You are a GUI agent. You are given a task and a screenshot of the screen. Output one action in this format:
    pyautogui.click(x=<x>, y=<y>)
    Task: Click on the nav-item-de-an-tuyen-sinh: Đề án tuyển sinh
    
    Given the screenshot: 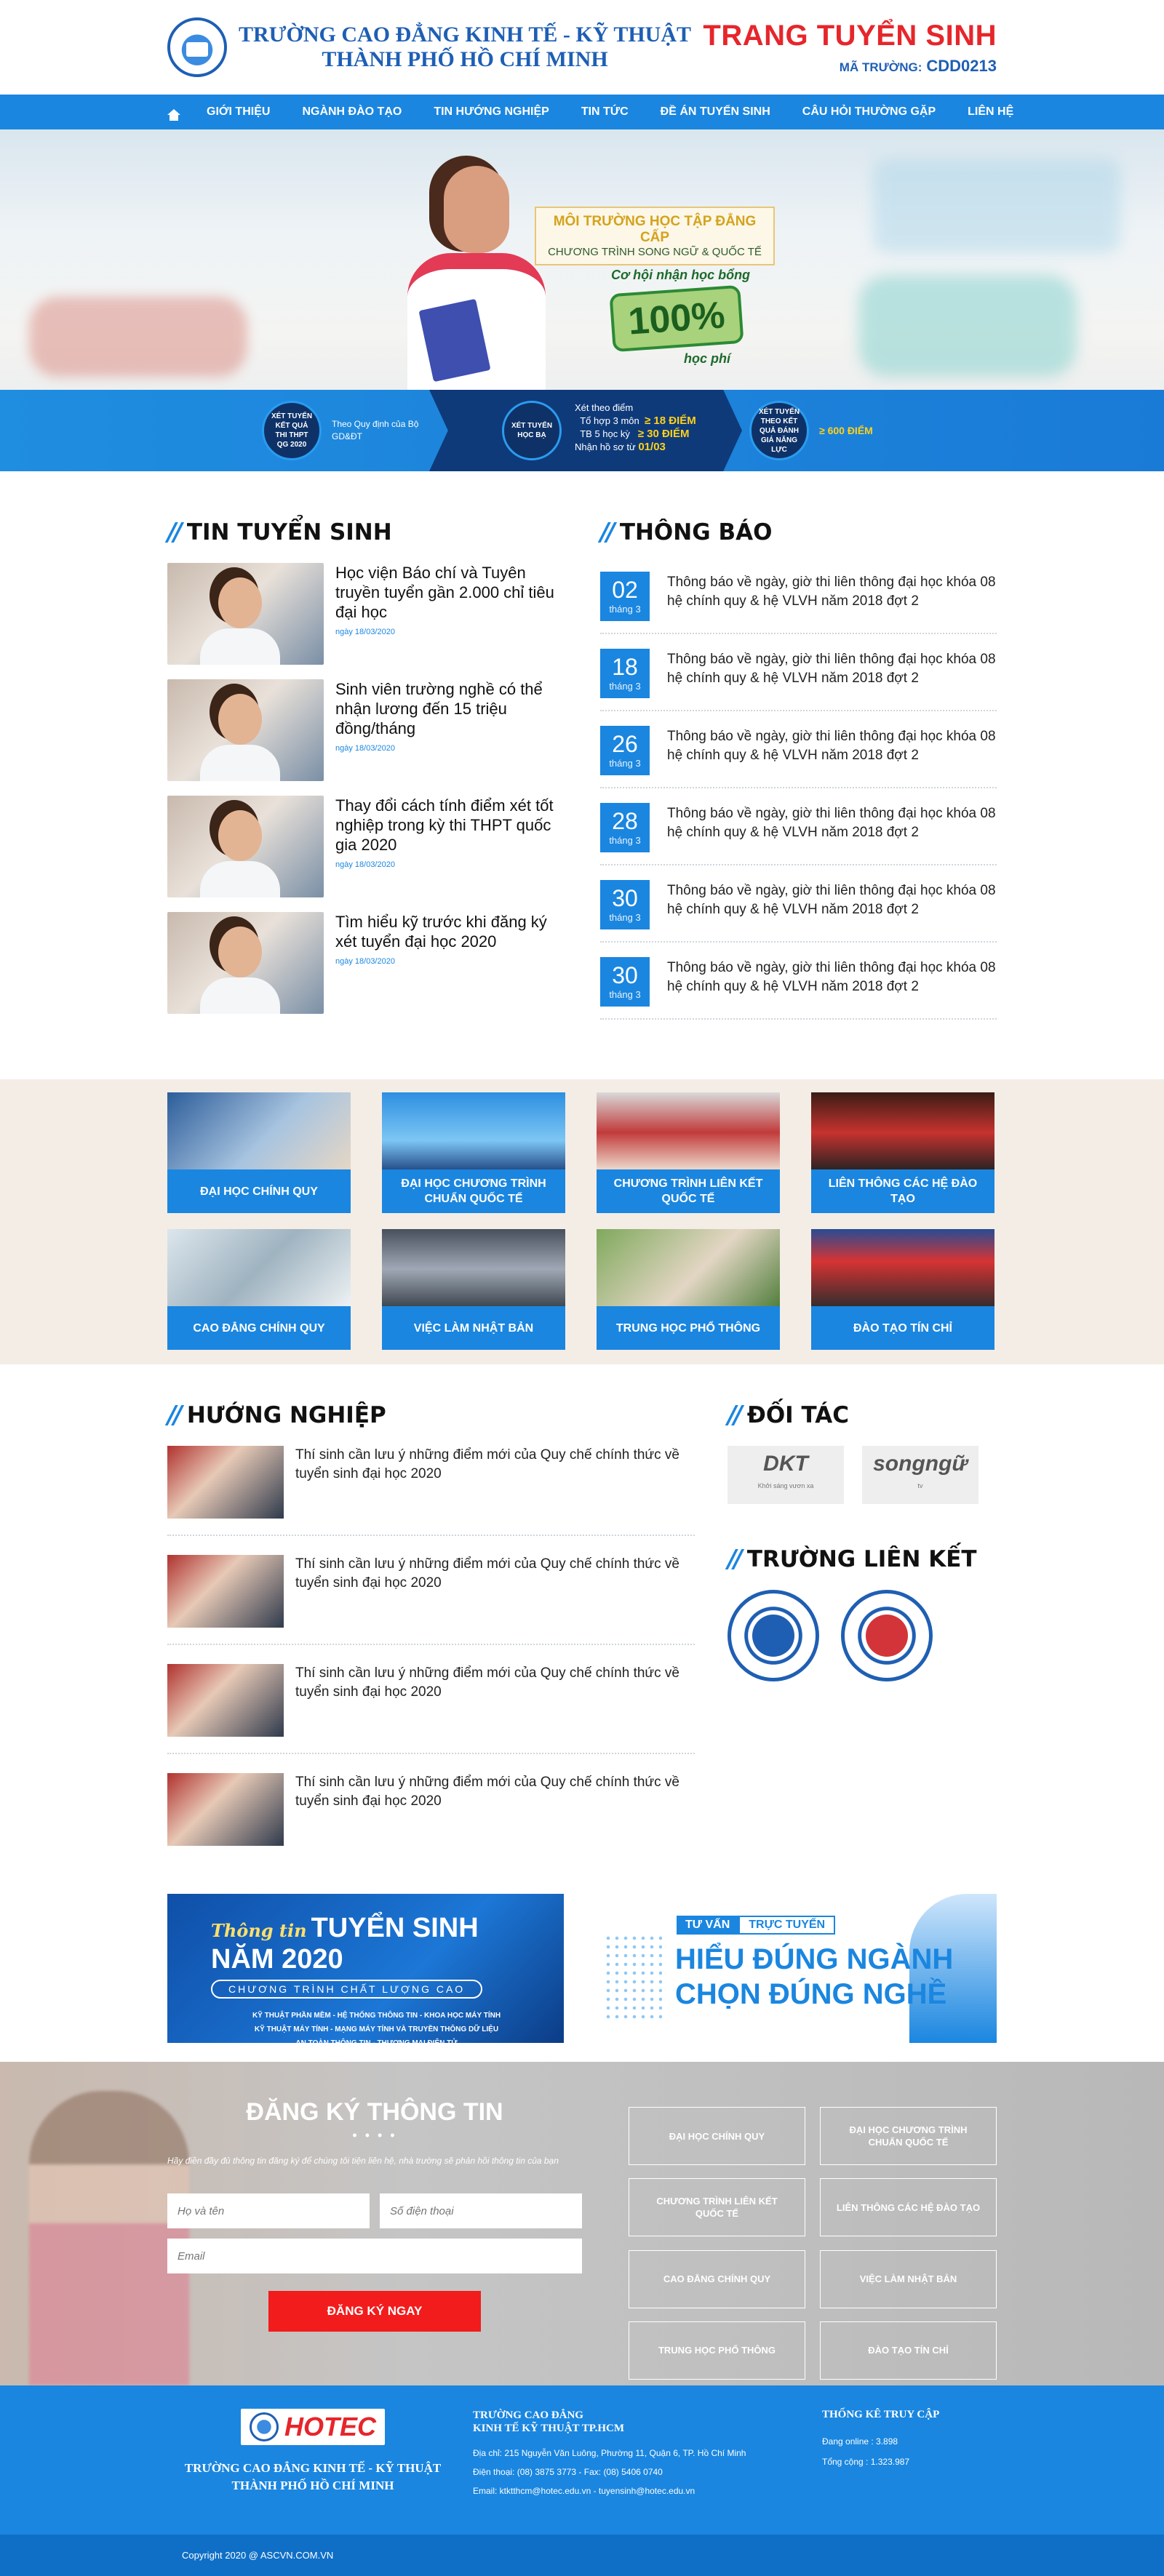 What is the action you would take?
    pyautogui.click(x=715, y=112)
    